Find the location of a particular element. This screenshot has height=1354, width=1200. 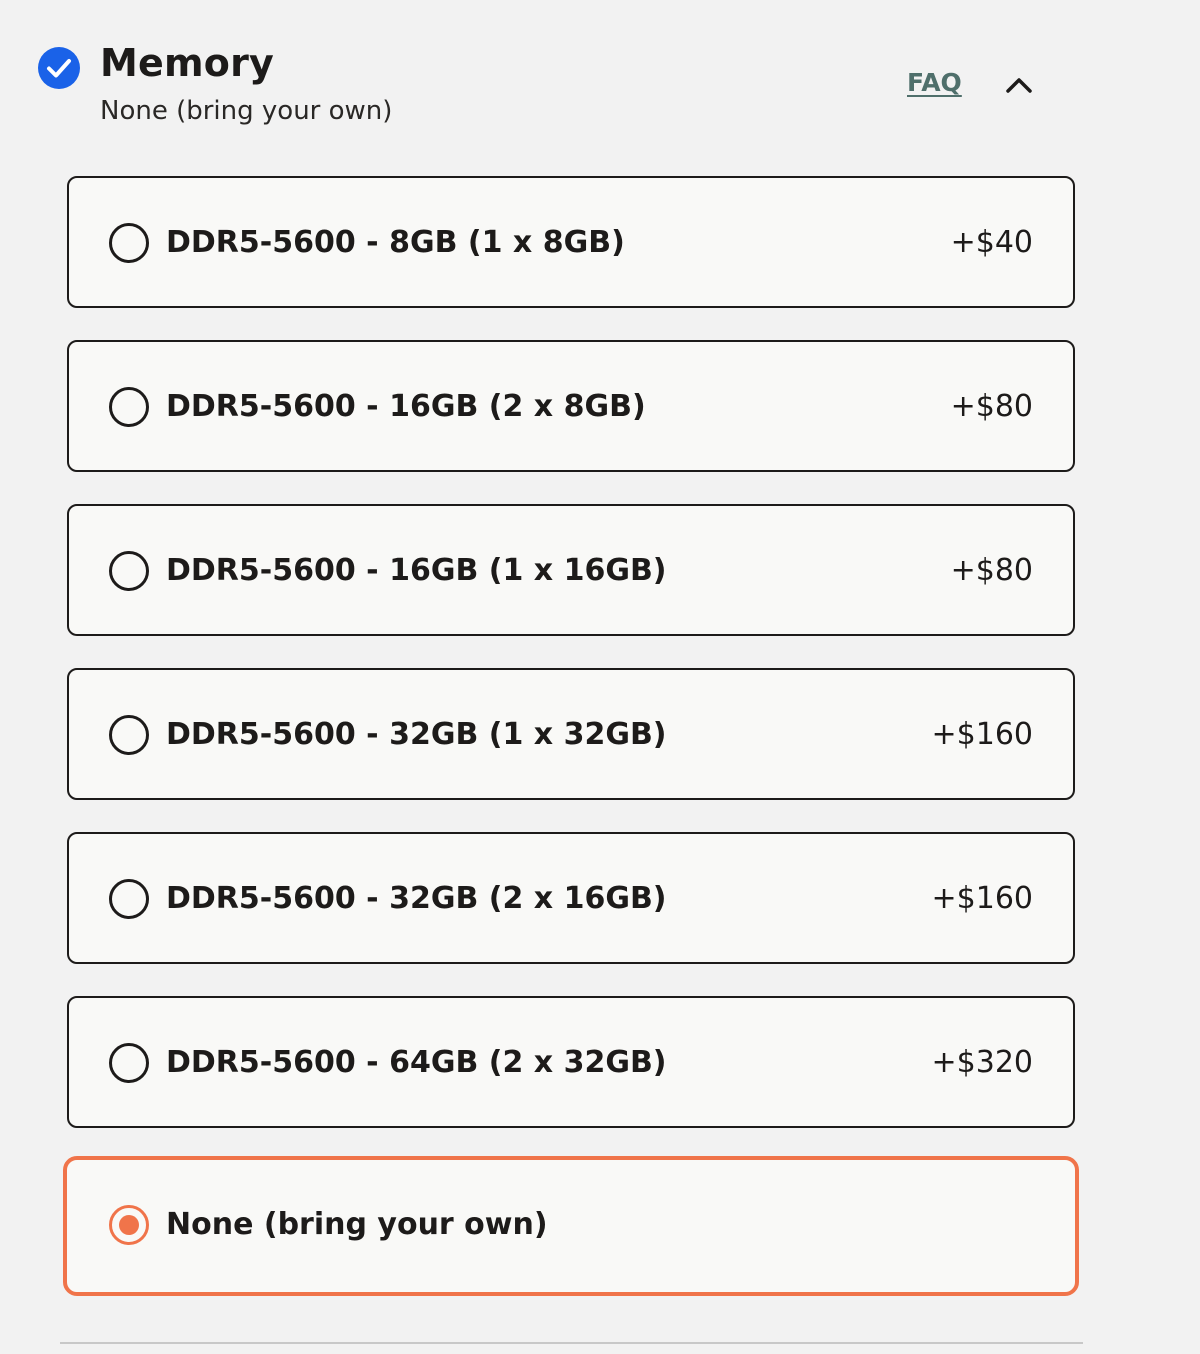

option-label: DDR5-5600 - 16GB (1 x 16GB) is located at coordinates (416, 570).